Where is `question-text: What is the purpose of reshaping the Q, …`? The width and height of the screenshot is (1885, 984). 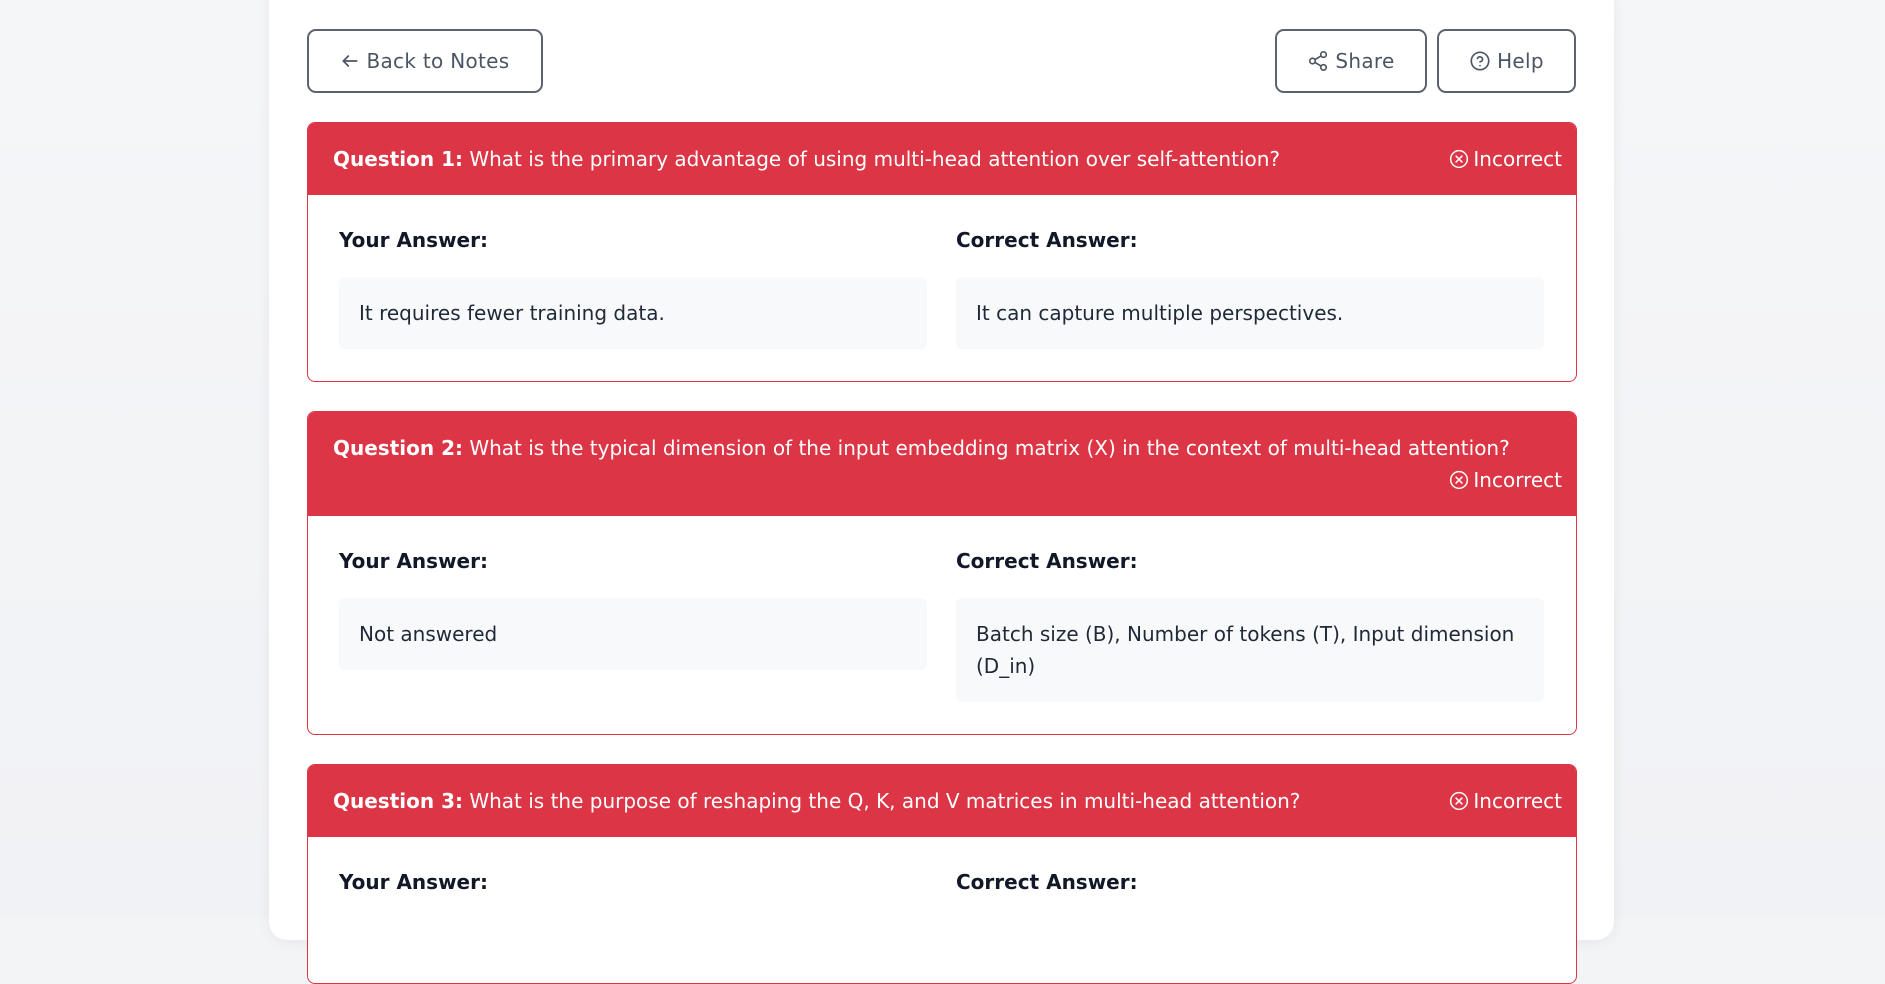
question-text: What is the purpose of reshaping the Q, … is located at coordinates (885, 801).